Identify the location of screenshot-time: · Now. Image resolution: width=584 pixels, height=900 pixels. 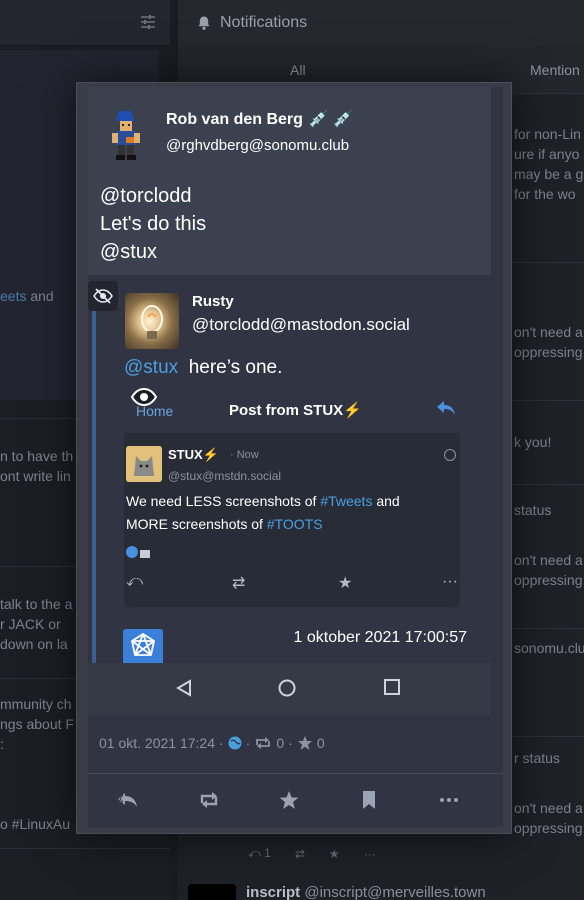
(244, 455).